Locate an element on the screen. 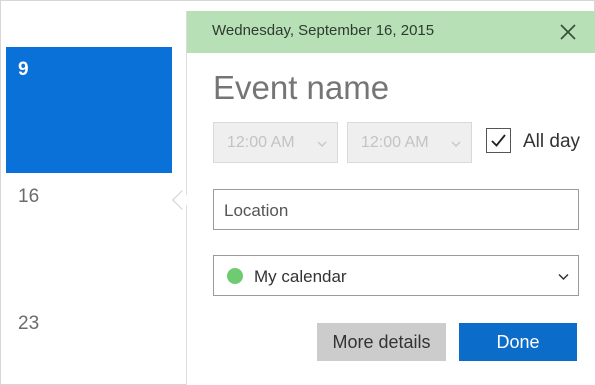  close-button is located at coordinates (568, 32).